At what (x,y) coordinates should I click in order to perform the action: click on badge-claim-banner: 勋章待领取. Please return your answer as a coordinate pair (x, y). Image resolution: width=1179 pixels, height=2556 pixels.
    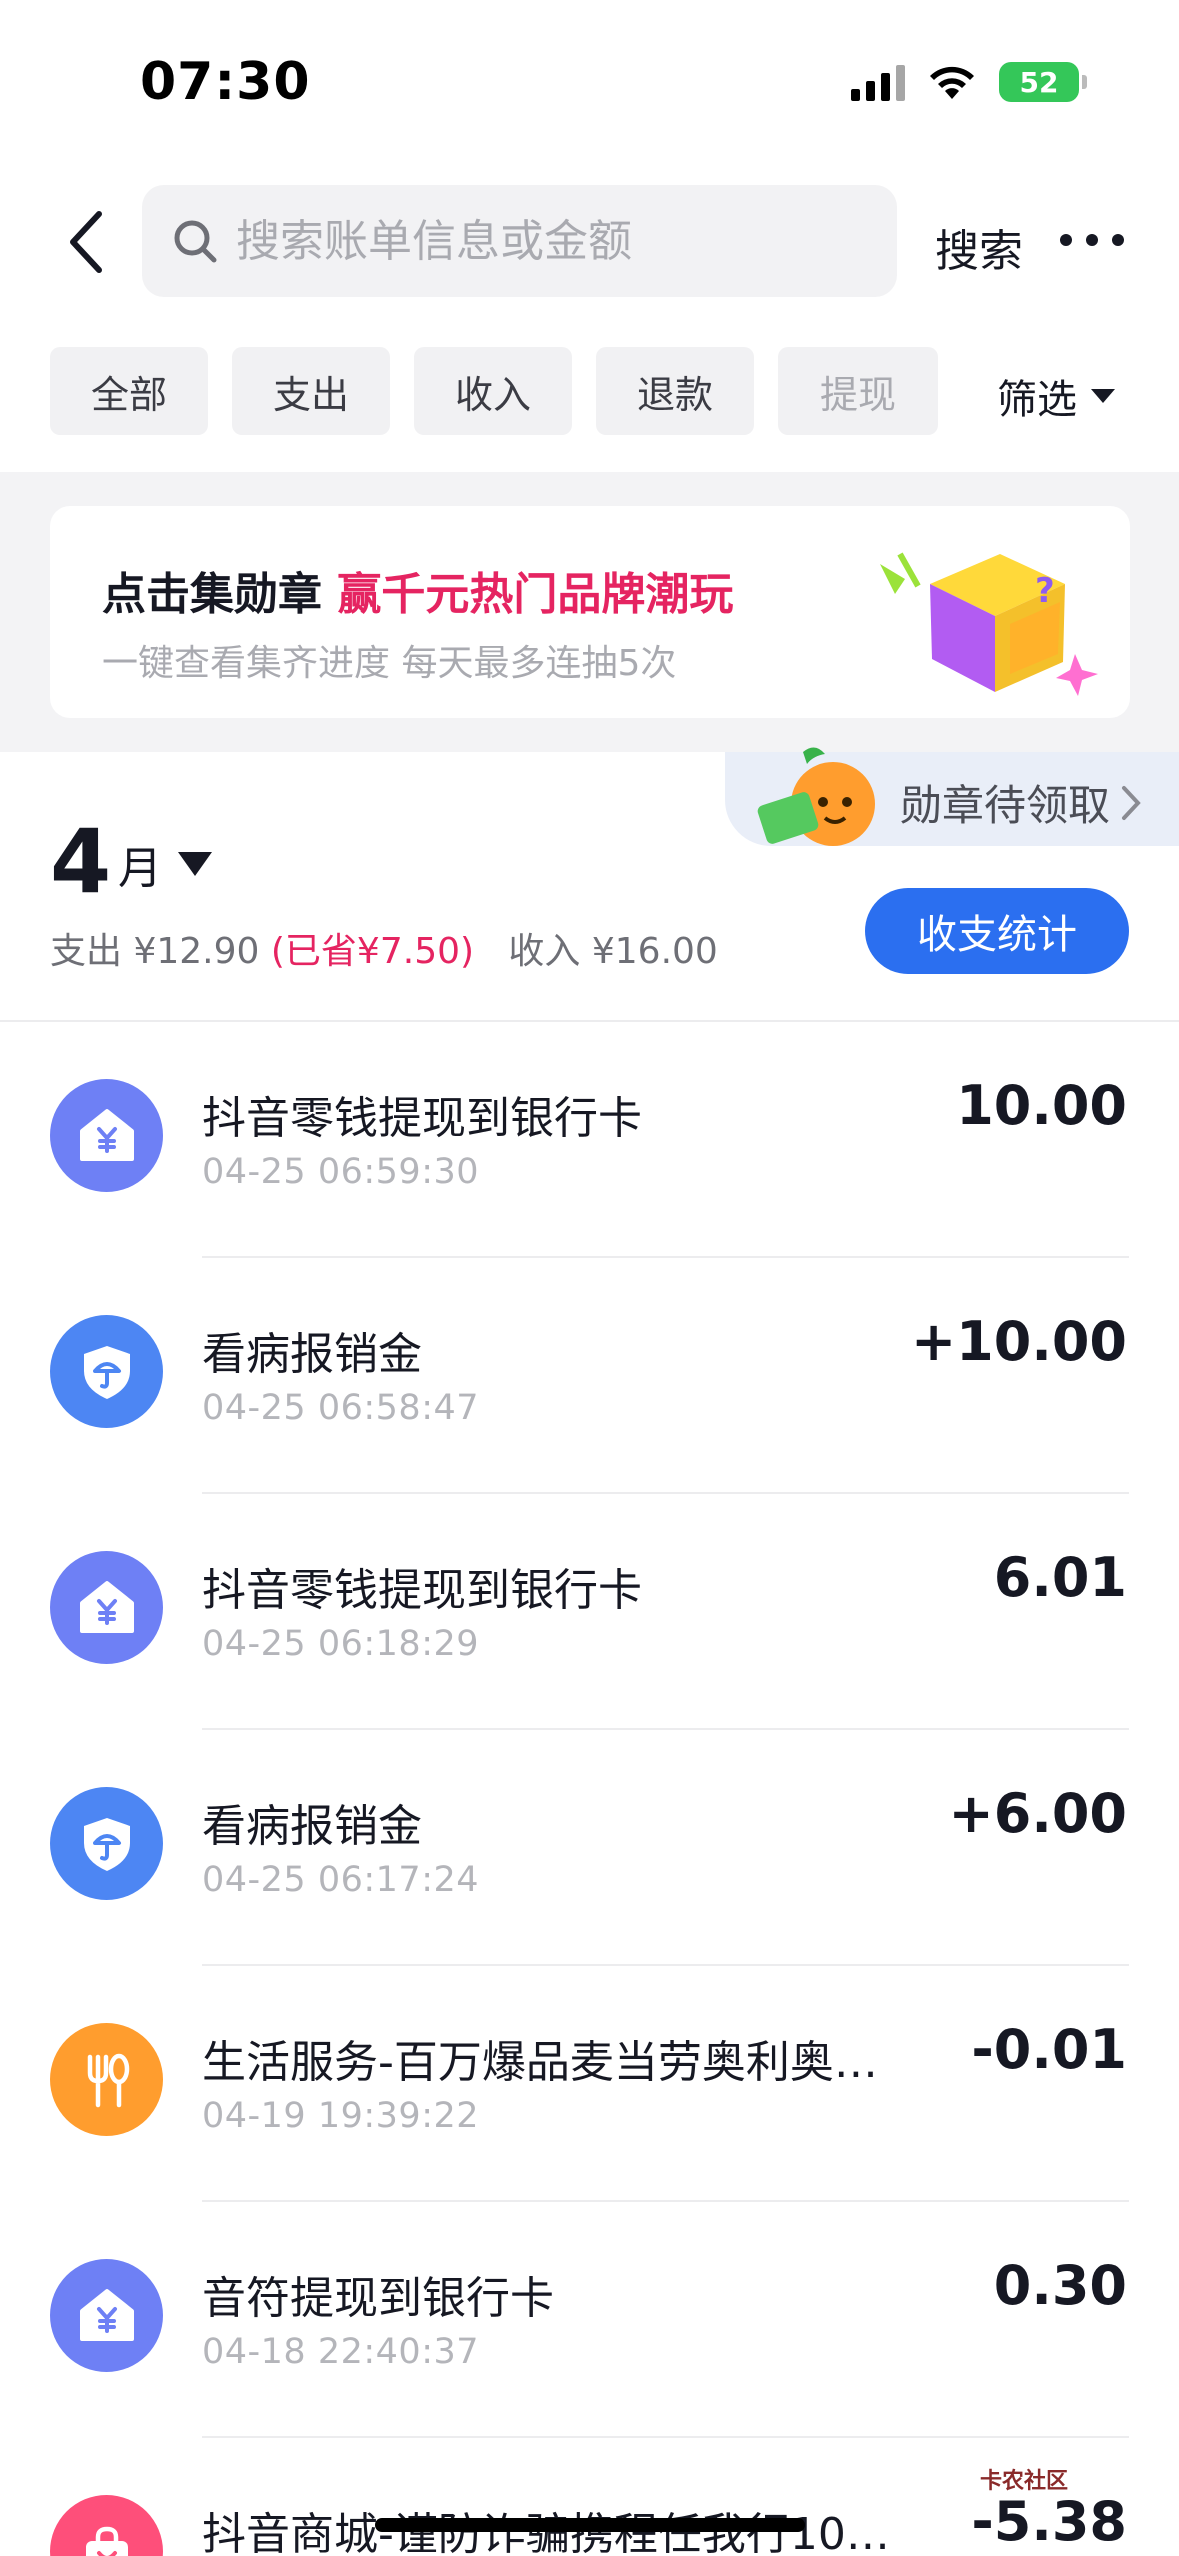
    Looking at the image, I should click on (952, 796).